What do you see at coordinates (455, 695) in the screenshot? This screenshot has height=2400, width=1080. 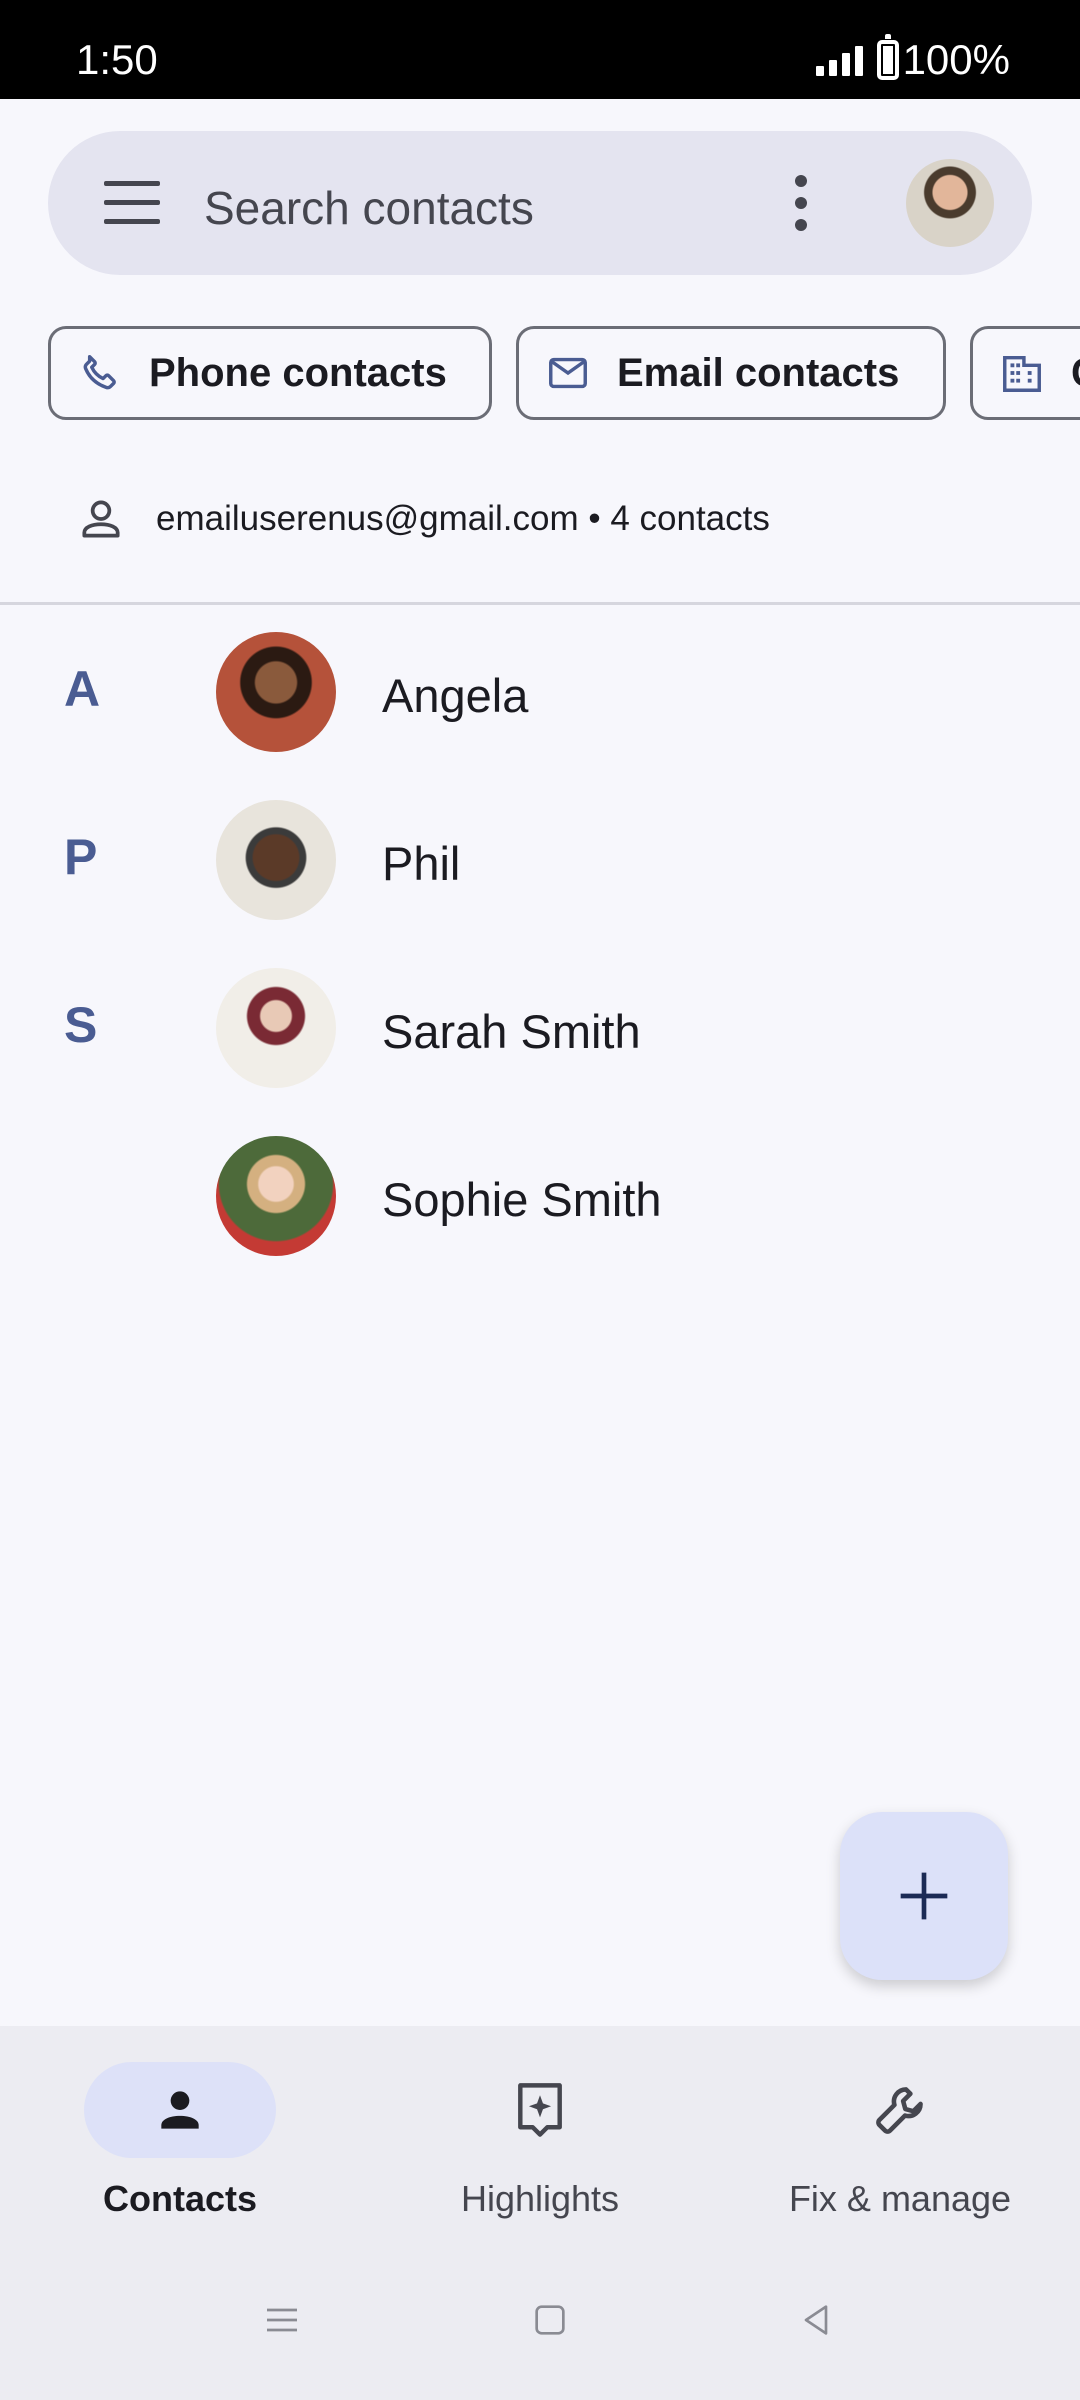 I see `contact-name: Angela` at bounding box center [455, 695].